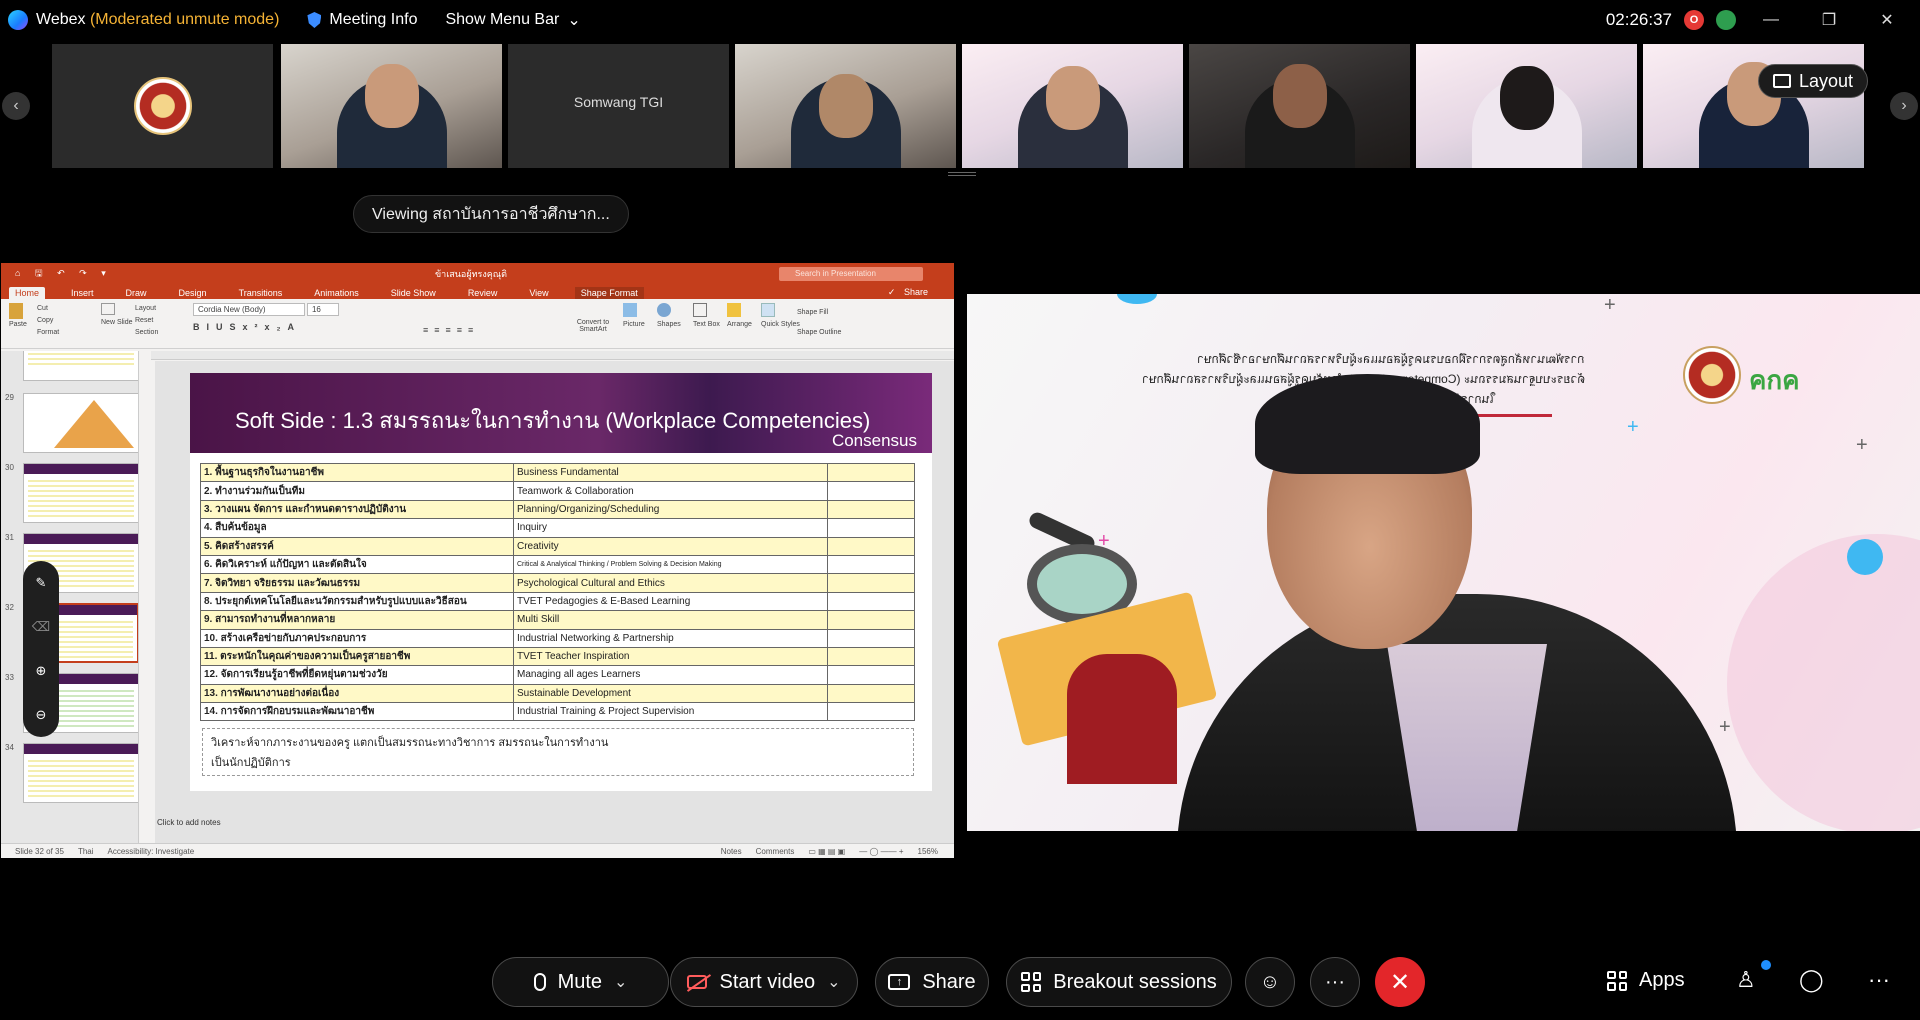  What do you see at coordinates (41, 715) in the screenshot?
I see `zoom-out-icon: ⊖` at bounding box center [41, 715].